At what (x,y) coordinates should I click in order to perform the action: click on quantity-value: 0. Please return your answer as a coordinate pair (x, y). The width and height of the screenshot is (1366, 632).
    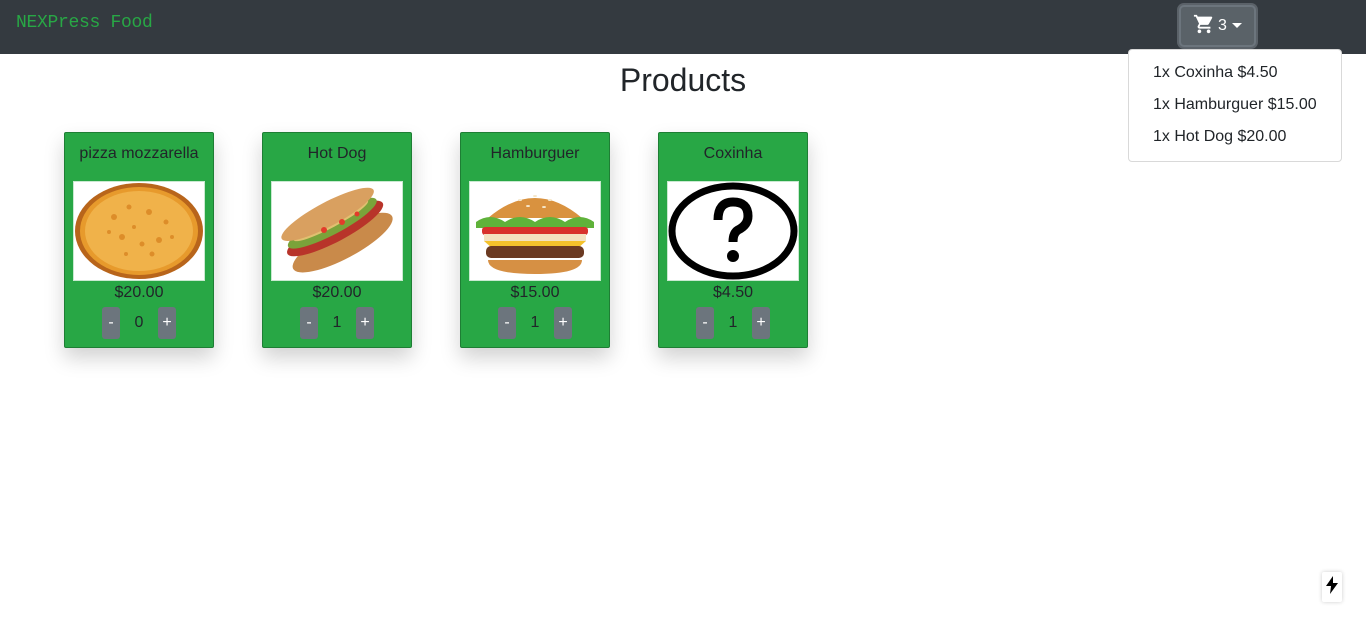
    Looking at the image, I should click on (139, 322).